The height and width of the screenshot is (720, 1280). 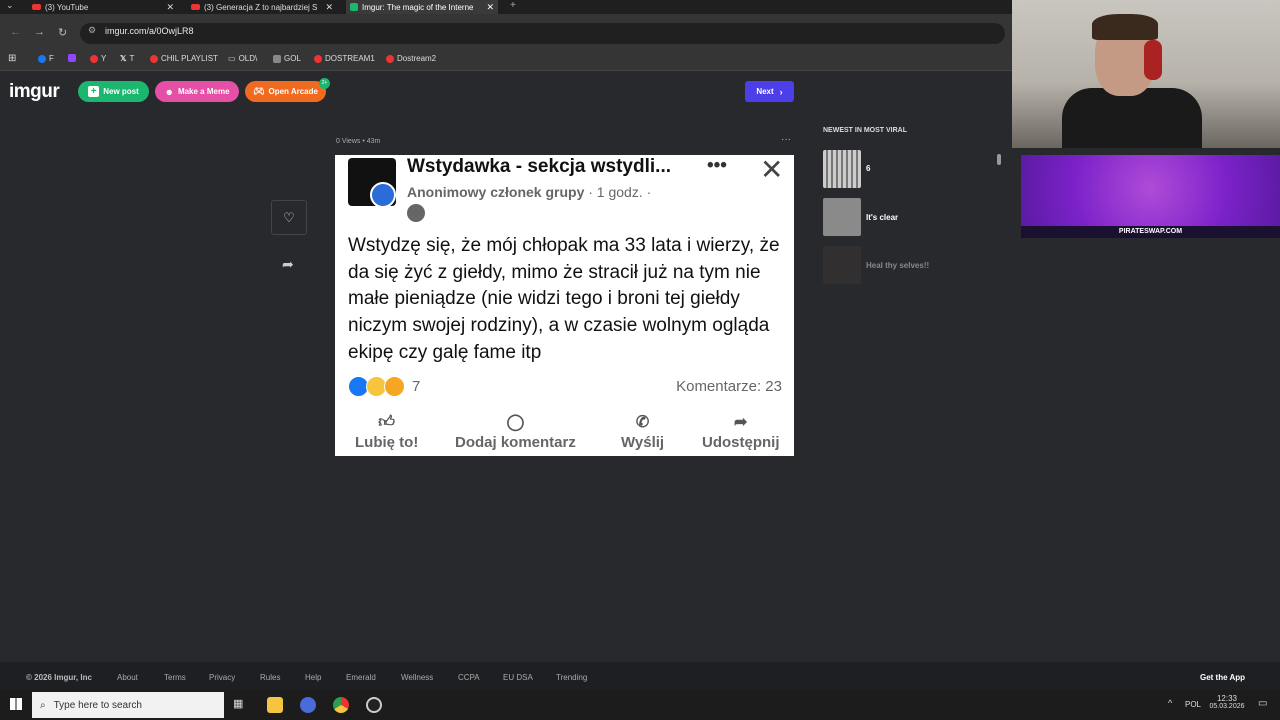 I want to click on notifications-icon: ▭, so click(x=1262, y=703).